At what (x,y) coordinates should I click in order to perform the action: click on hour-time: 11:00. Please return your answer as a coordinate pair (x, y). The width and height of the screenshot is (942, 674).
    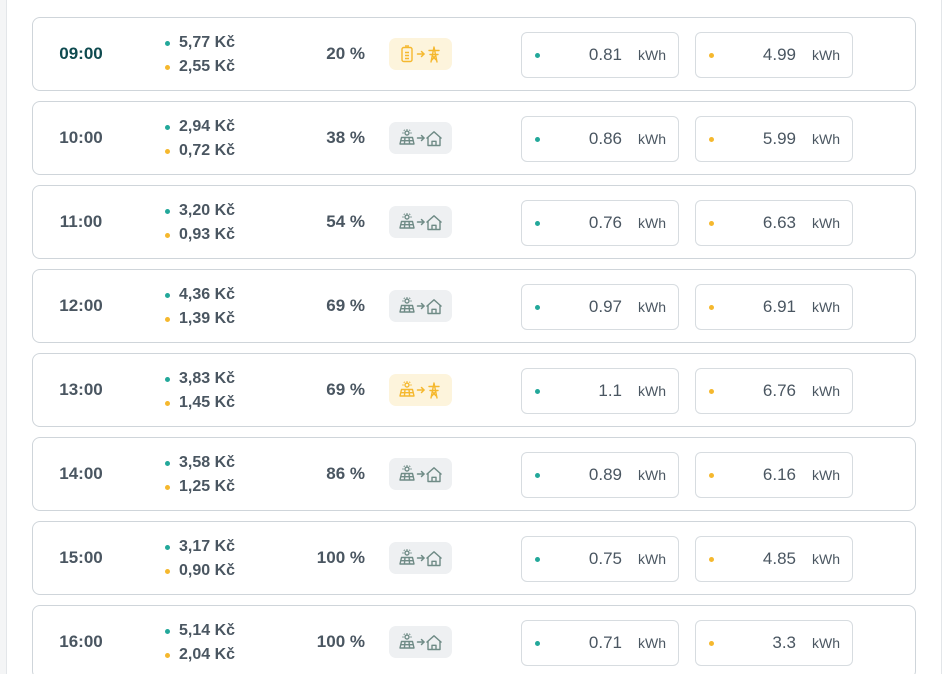
    Looking at the image, I should click on (81, 221).